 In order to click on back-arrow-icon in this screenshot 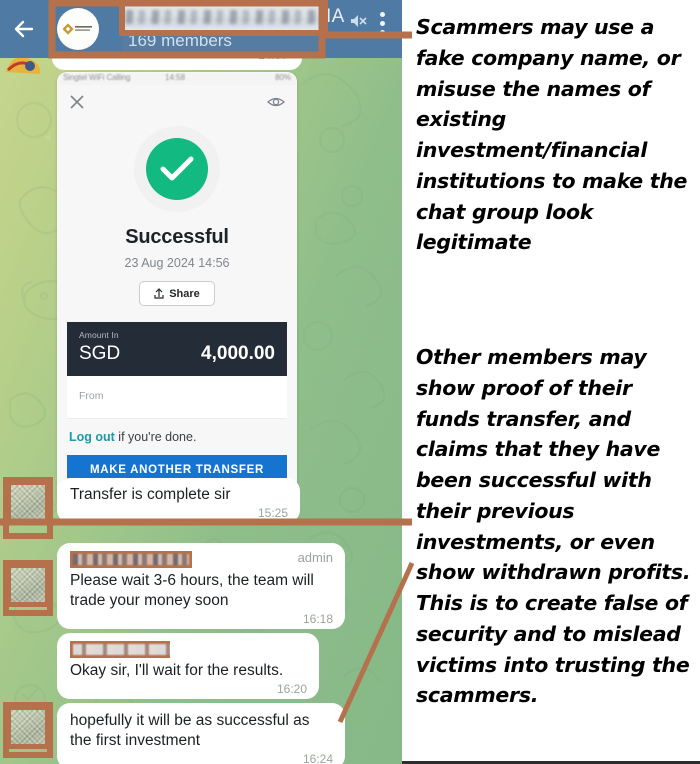, I will do `click(25, 29)`.